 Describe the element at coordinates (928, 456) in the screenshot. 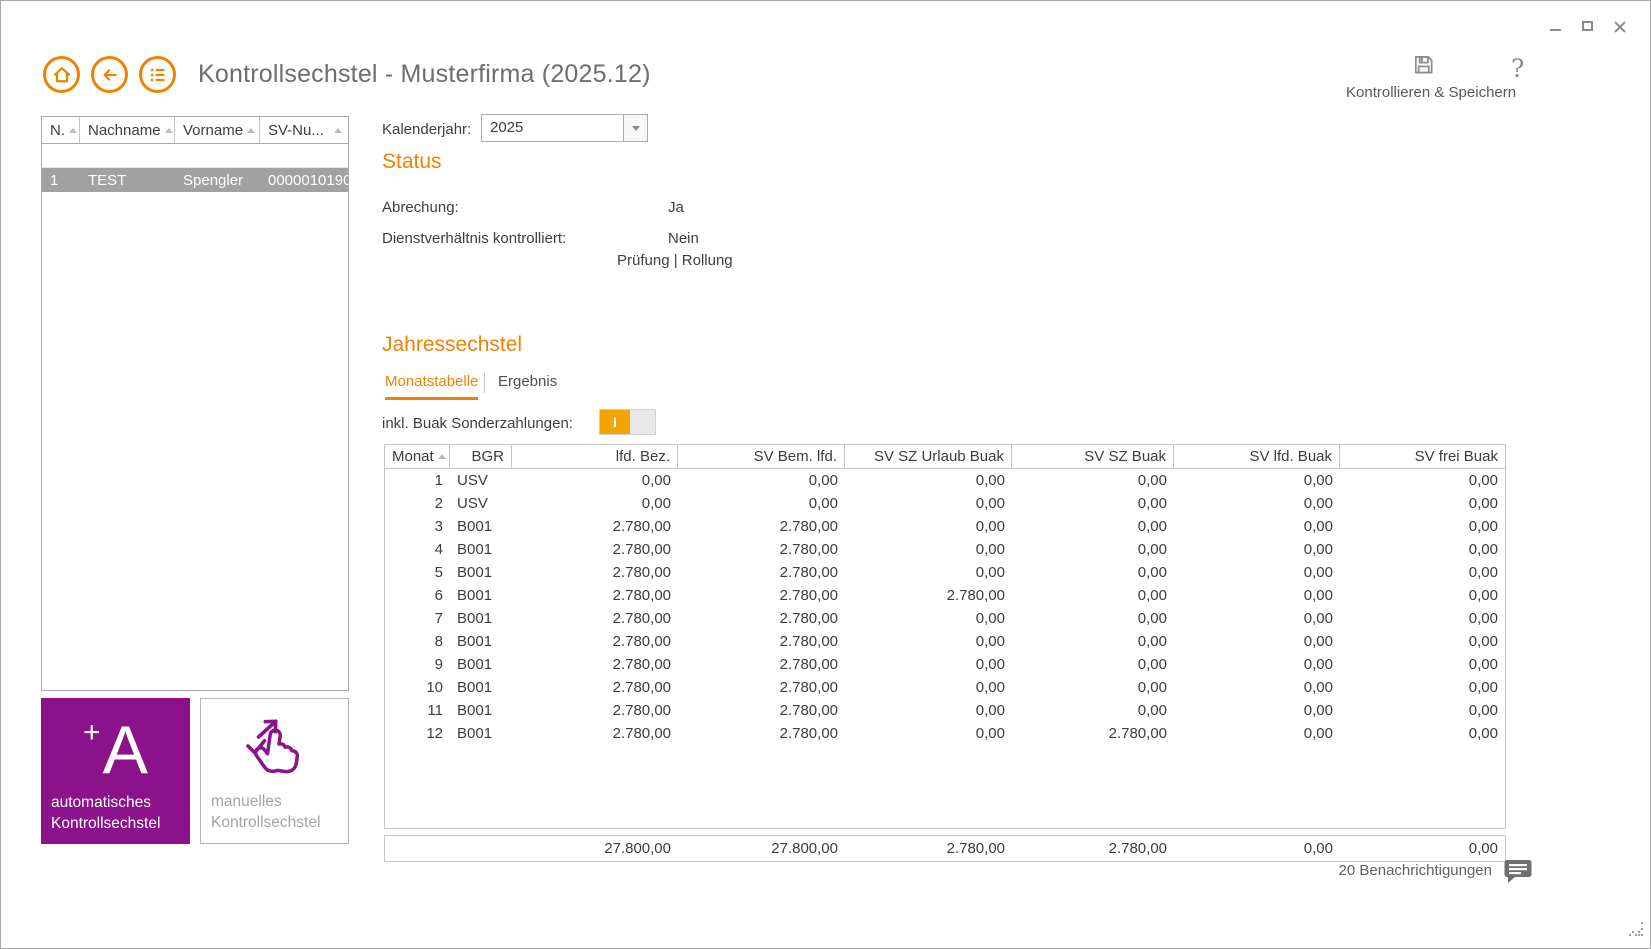

I see `month-column-header: SV SZ Urlaub Buak` at that location.